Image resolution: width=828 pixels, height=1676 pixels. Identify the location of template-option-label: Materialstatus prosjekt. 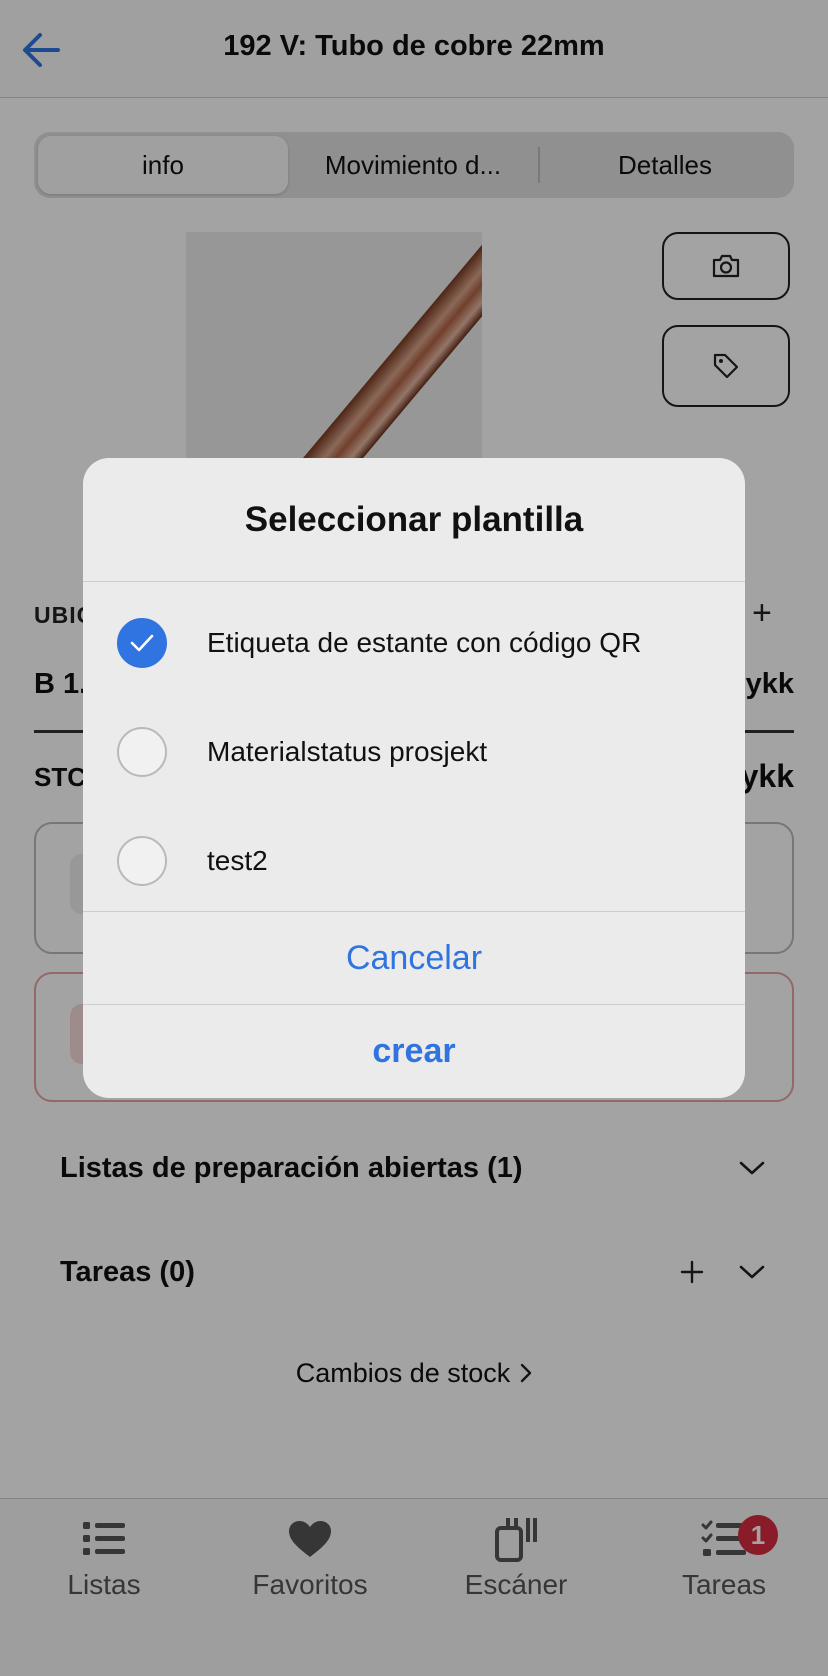
(347, 751).